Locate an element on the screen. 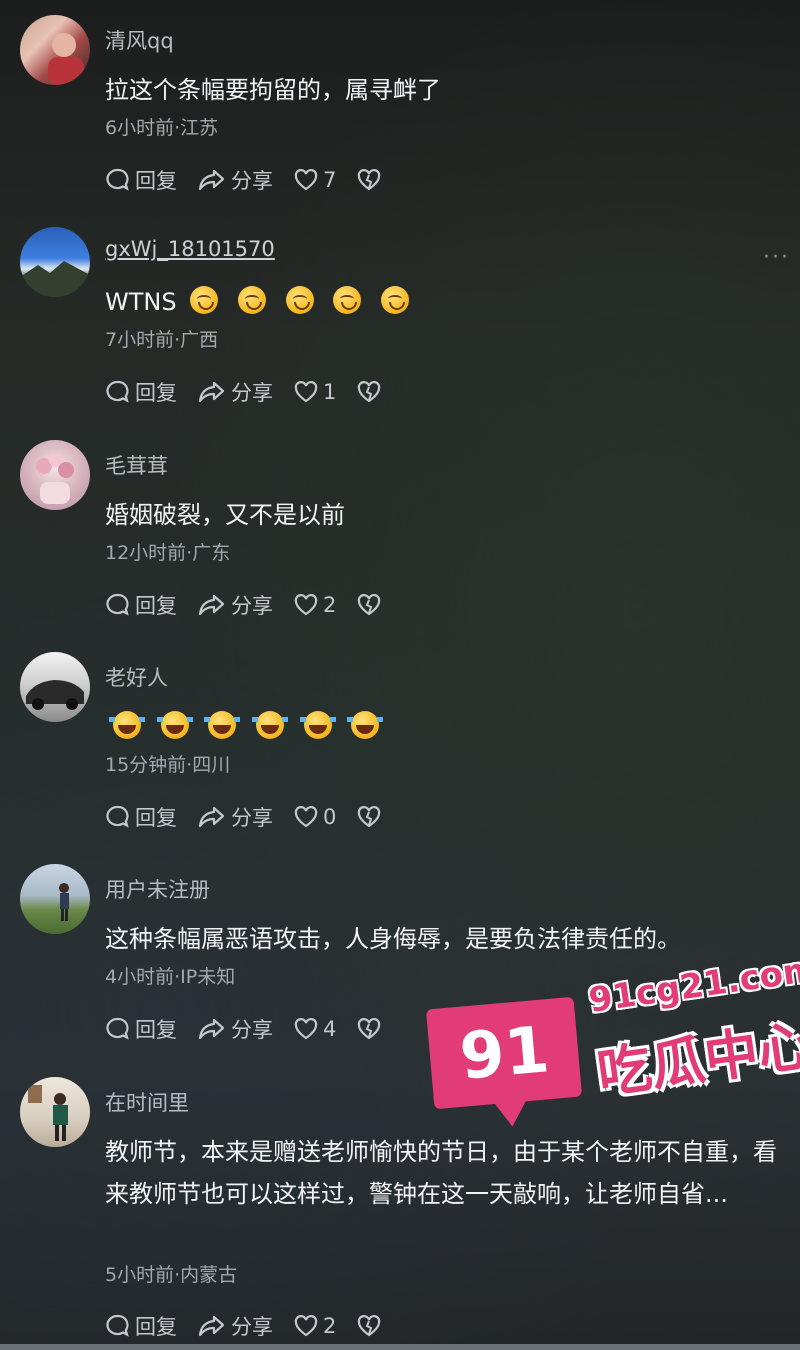  comment-meta: 7小时前·广西 is located at coordinates (162, 340).